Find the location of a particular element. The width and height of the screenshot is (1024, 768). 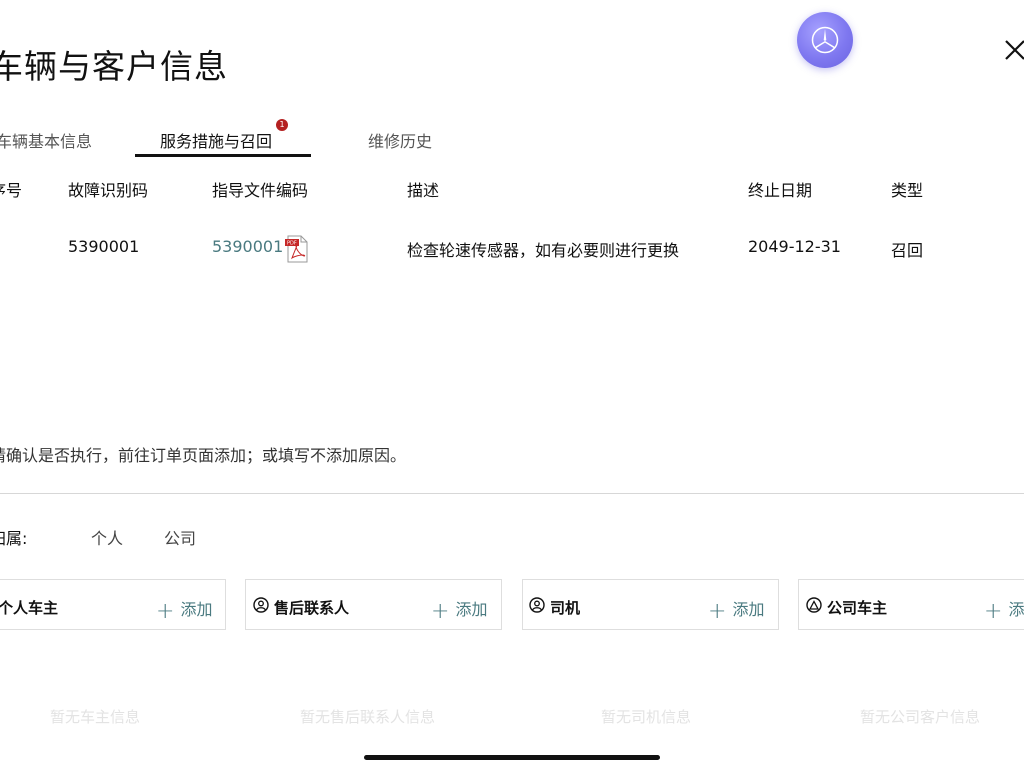

fault-code-cell: 5390001 is located at coordinates (104, 246).